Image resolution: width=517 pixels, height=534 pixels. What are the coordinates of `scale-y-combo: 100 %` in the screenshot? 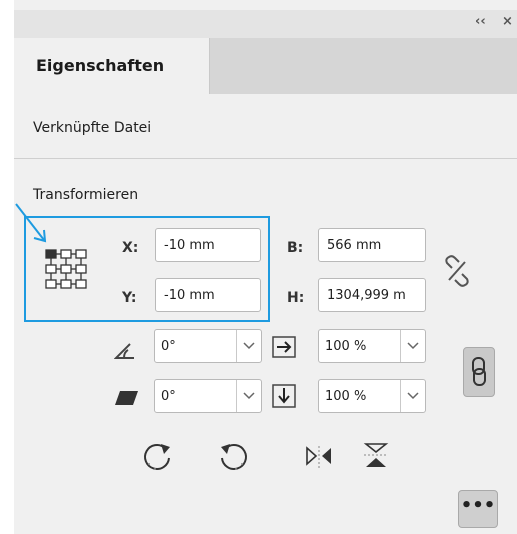 It's located at (372, 396).